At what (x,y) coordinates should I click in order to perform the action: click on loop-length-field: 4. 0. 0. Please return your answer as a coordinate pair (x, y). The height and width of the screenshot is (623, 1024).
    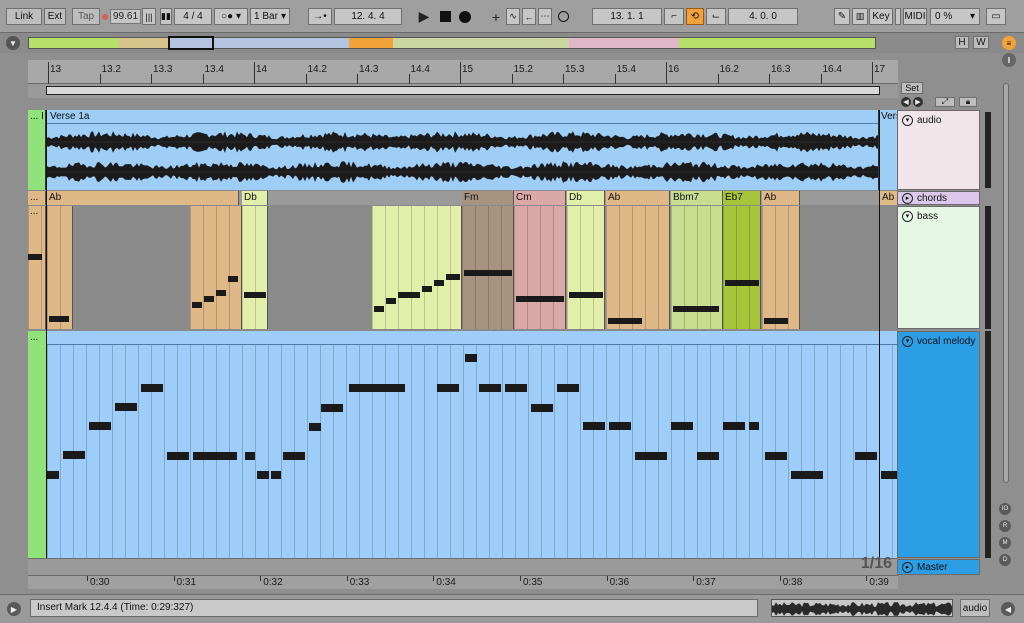
    Looking at the image, I should click on (763, 16).